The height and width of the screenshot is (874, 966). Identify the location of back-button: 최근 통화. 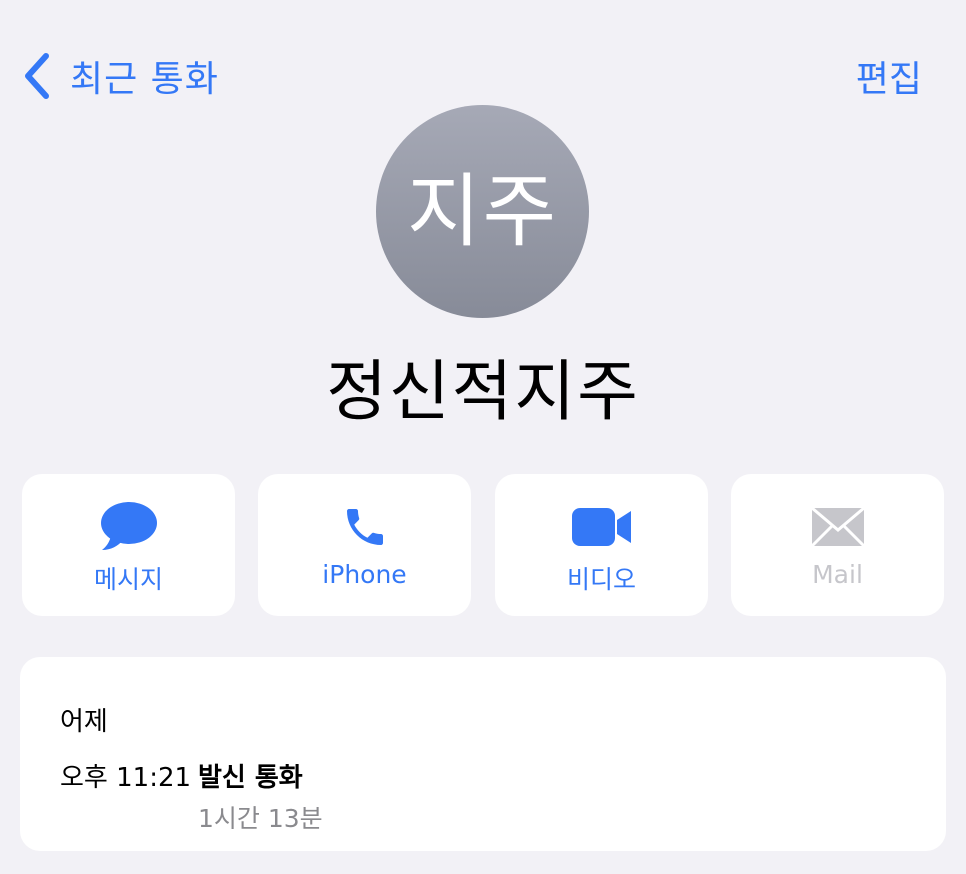
(119, 76).